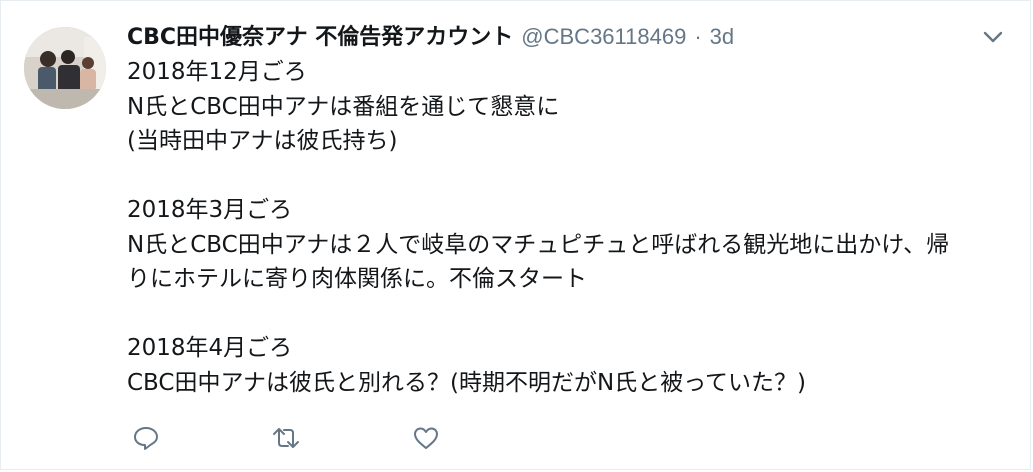 This screenshot has width=1033, height=472. What do you see at coordinates (343, 106) in the screenshot?
I see `tweet-text-line: N氏とCBC田中アナは番組を通じて懇意に` at bounding box center [343, 106].